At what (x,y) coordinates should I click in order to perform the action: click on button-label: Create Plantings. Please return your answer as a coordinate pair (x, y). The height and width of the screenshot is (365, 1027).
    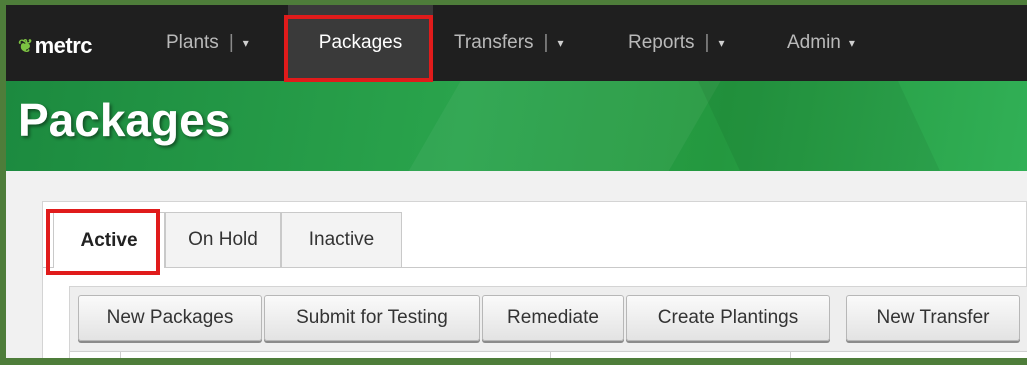
    Looking at the image, I should click on (728, 317).